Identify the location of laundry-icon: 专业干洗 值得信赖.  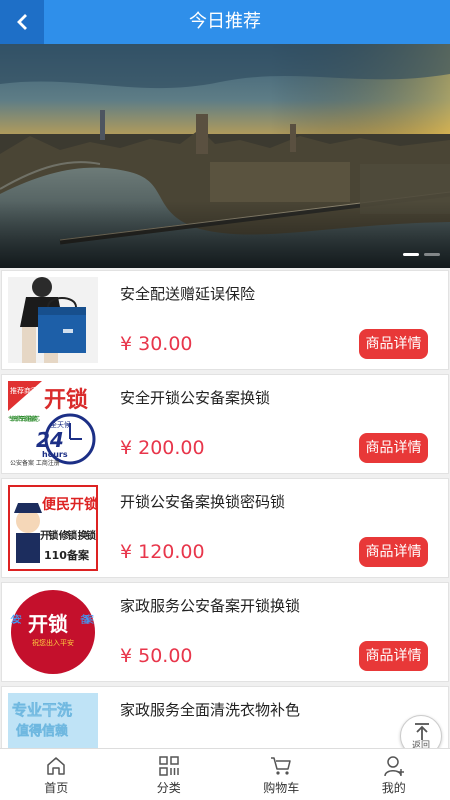
(53, 720).